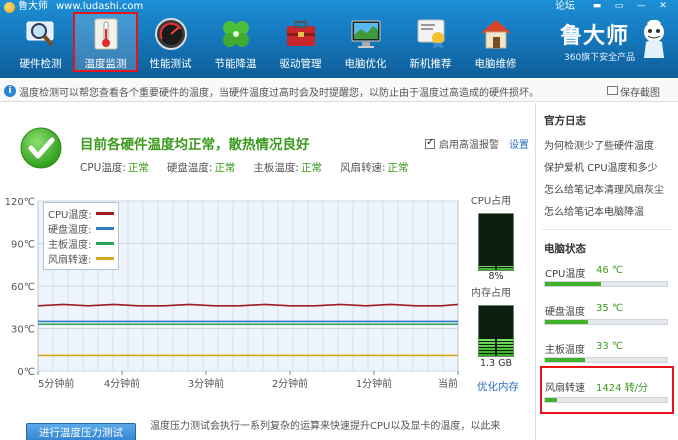 The height and width of the screenshot is (440, 678). What do you see at coordinates (431, 34) in the screenshot?
I see `award-icon` at bounding box center [431, 34].